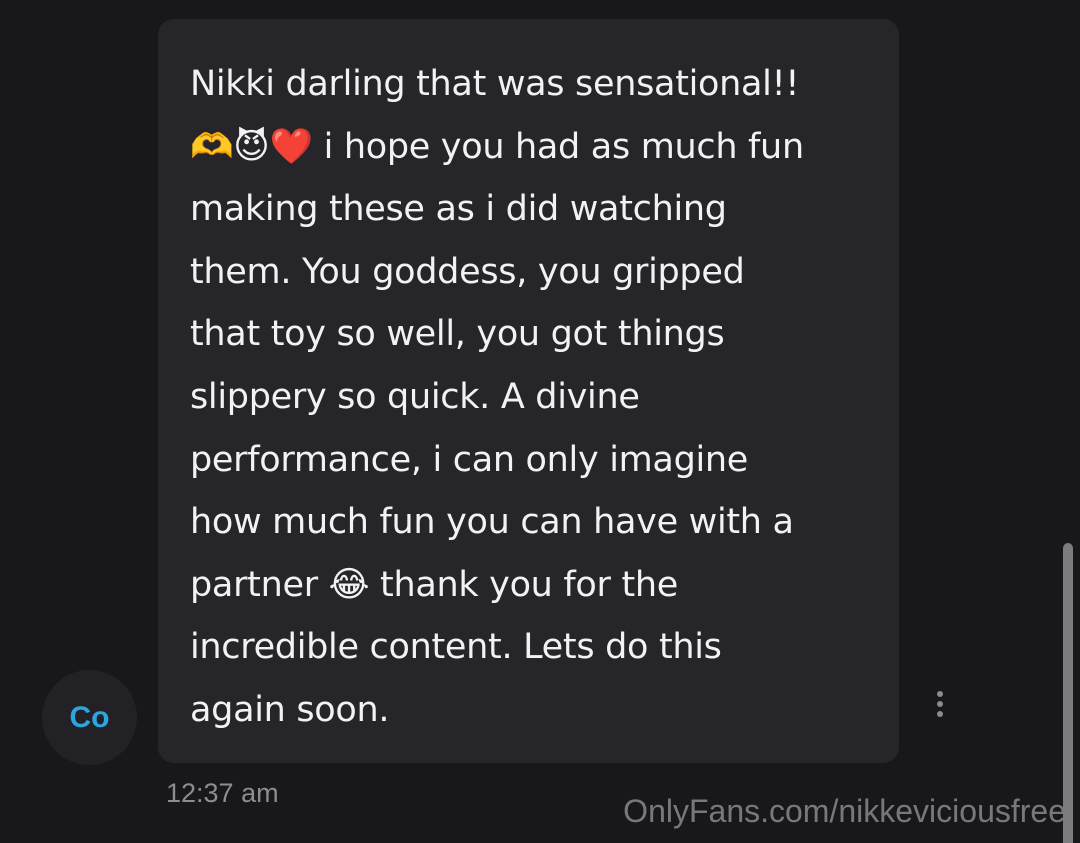 This screenshot has height=843, width=1080. Describe the element at coordinates (222, 793) in the screenshot. I see `message-timestamp: 12:37 am` at that location.